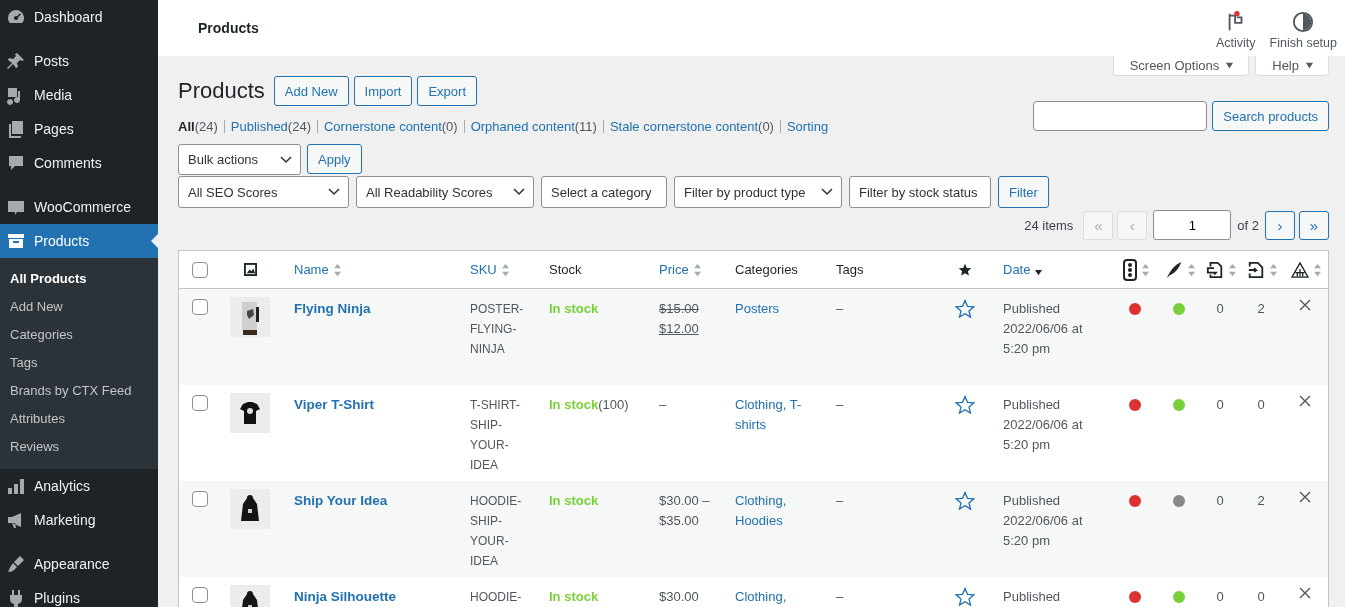  I want to click on sku-text: POSTER-FLYING-NINJA, so click(497, 329).